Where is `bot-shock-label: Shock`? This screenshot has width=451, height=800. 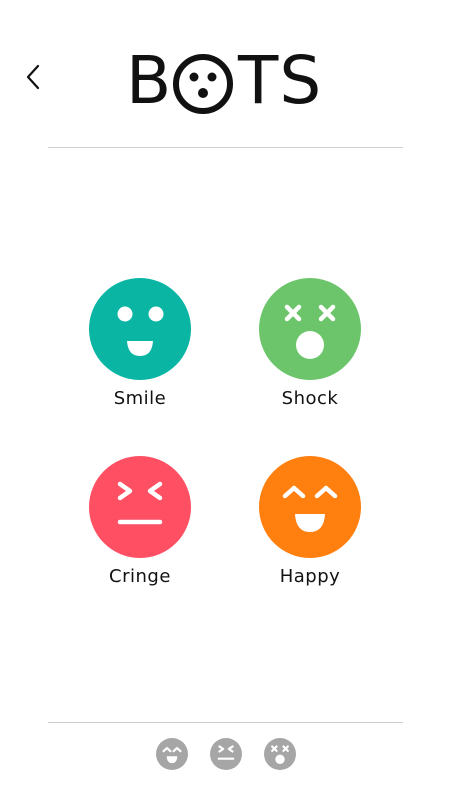
bot-shock-label: Shock is located at coordinates (310, 398).